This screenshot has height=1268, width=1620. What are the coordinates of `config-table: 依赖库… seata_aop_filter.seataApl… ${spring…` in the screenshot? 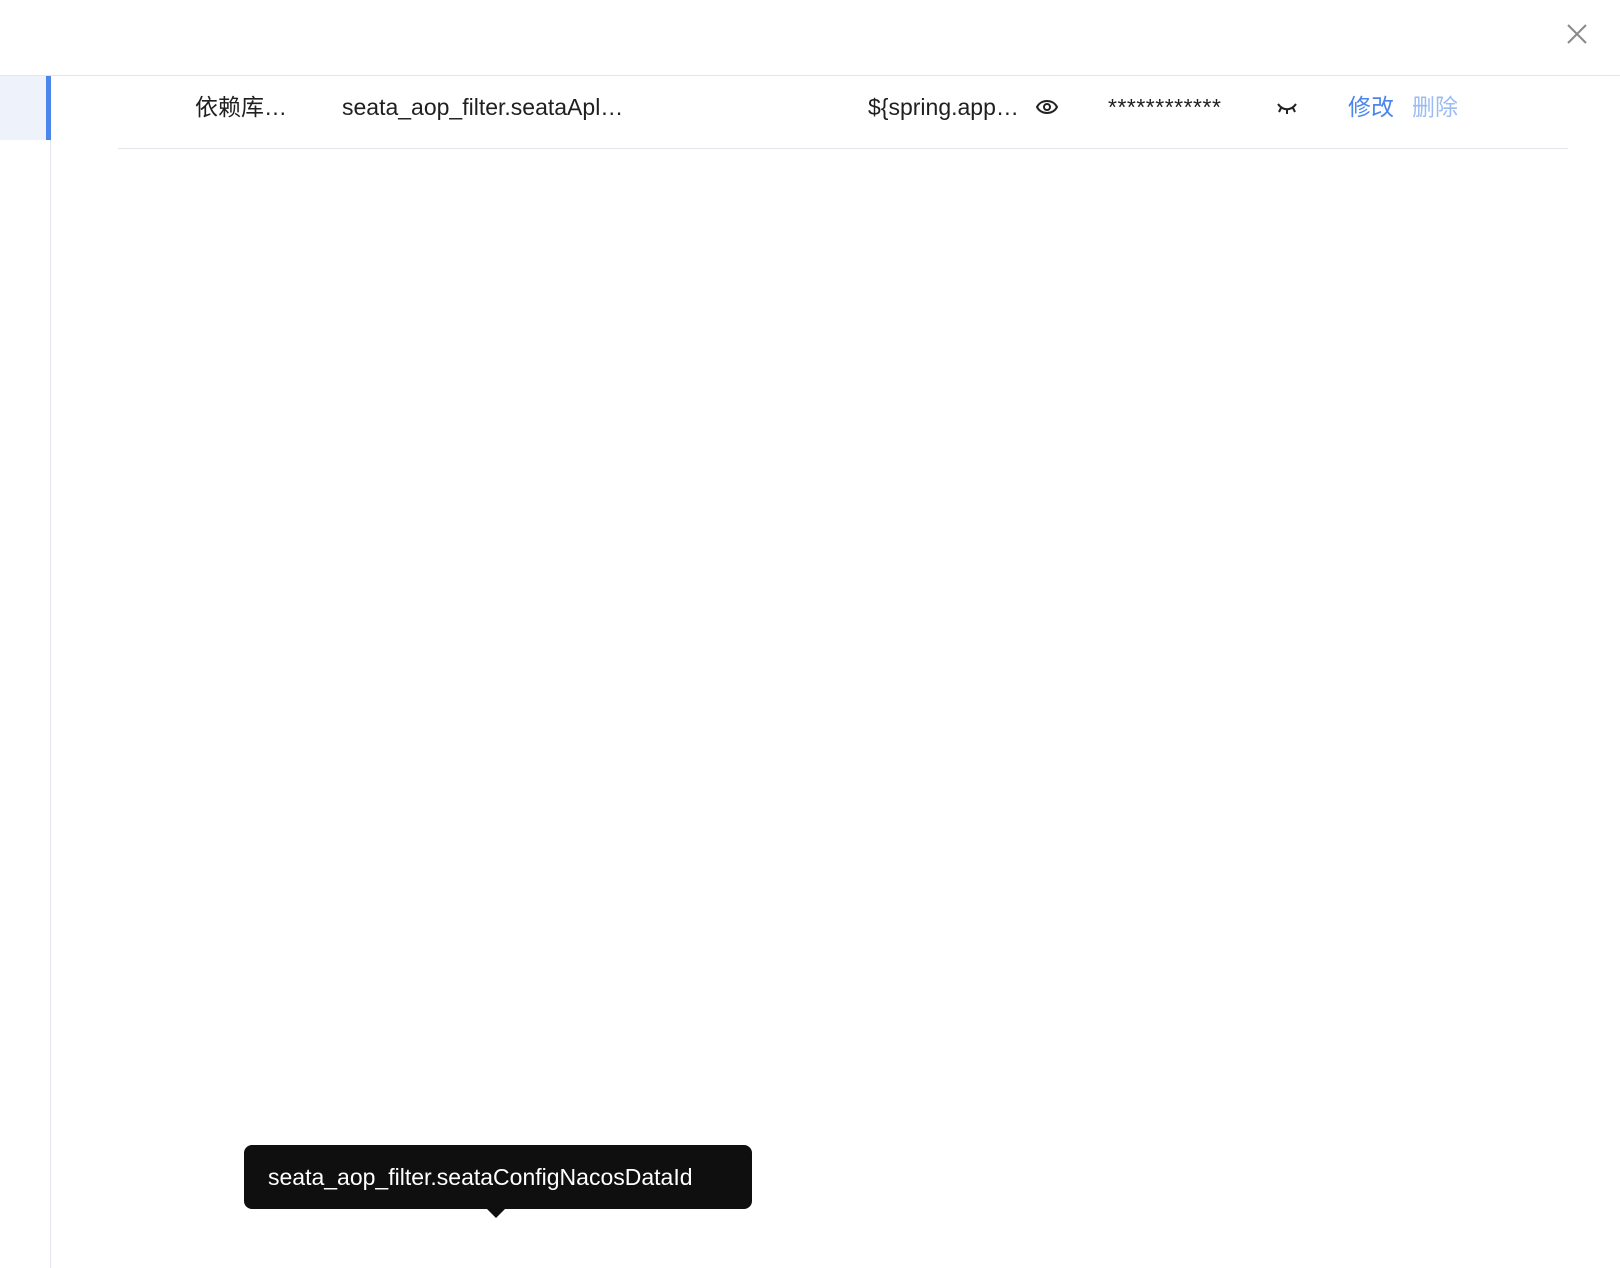 It's located at (843, 107).